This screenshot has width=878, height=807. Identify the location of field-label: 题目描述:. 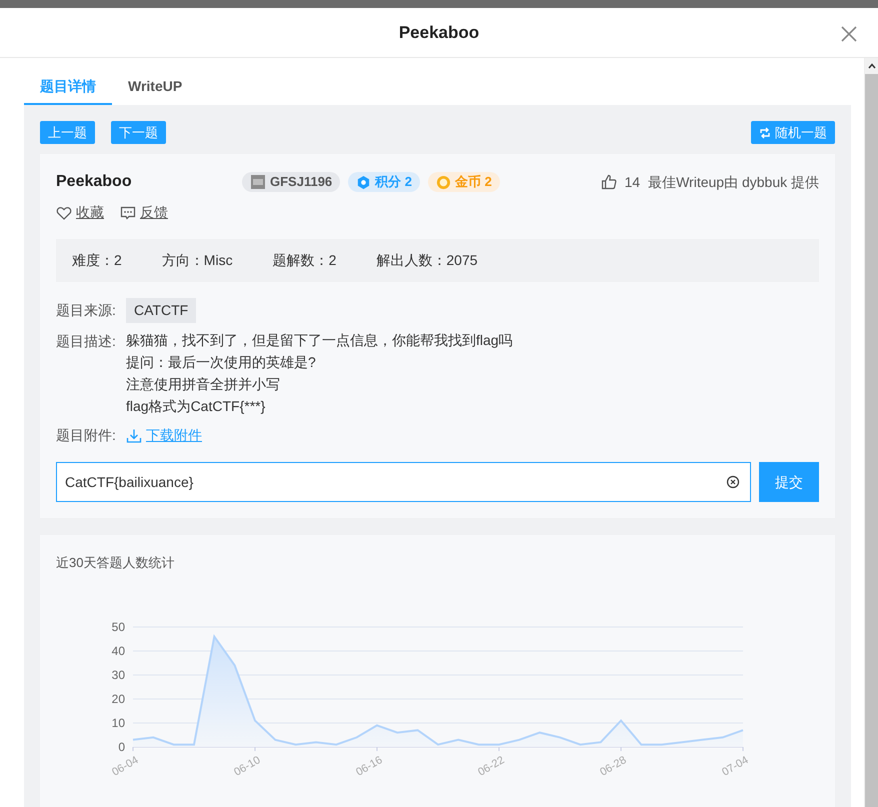
(86, 341).